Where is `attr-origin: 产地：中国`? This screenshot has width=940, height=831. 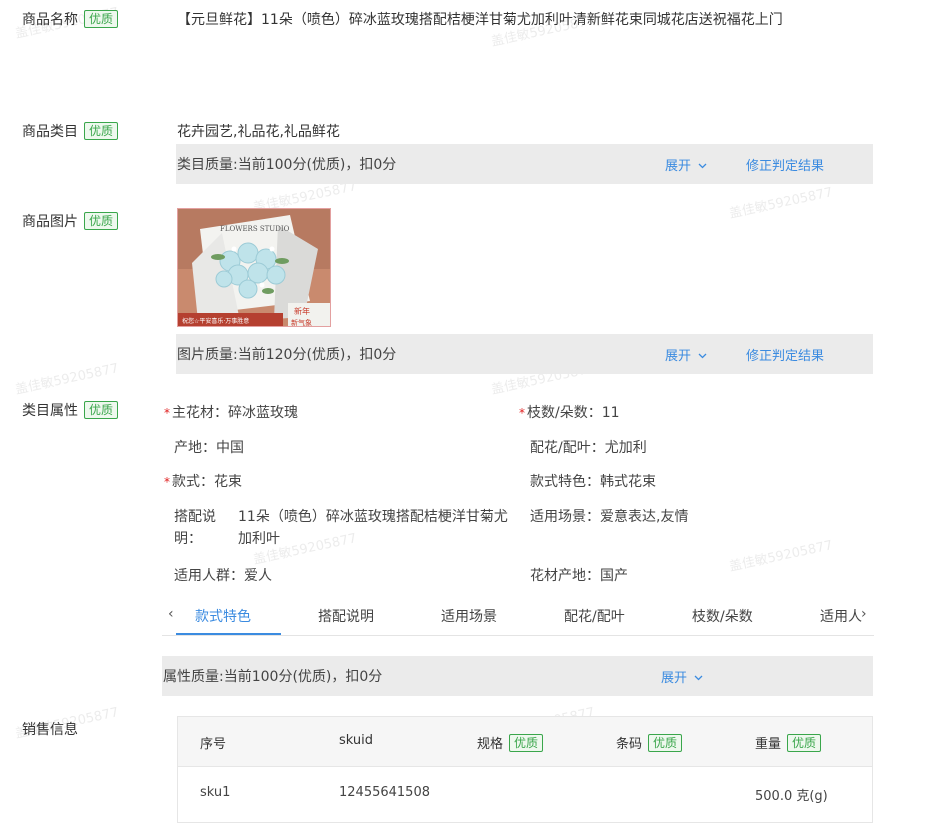 attr-origin: 产地：中国 is located at coordinates (209, 448).